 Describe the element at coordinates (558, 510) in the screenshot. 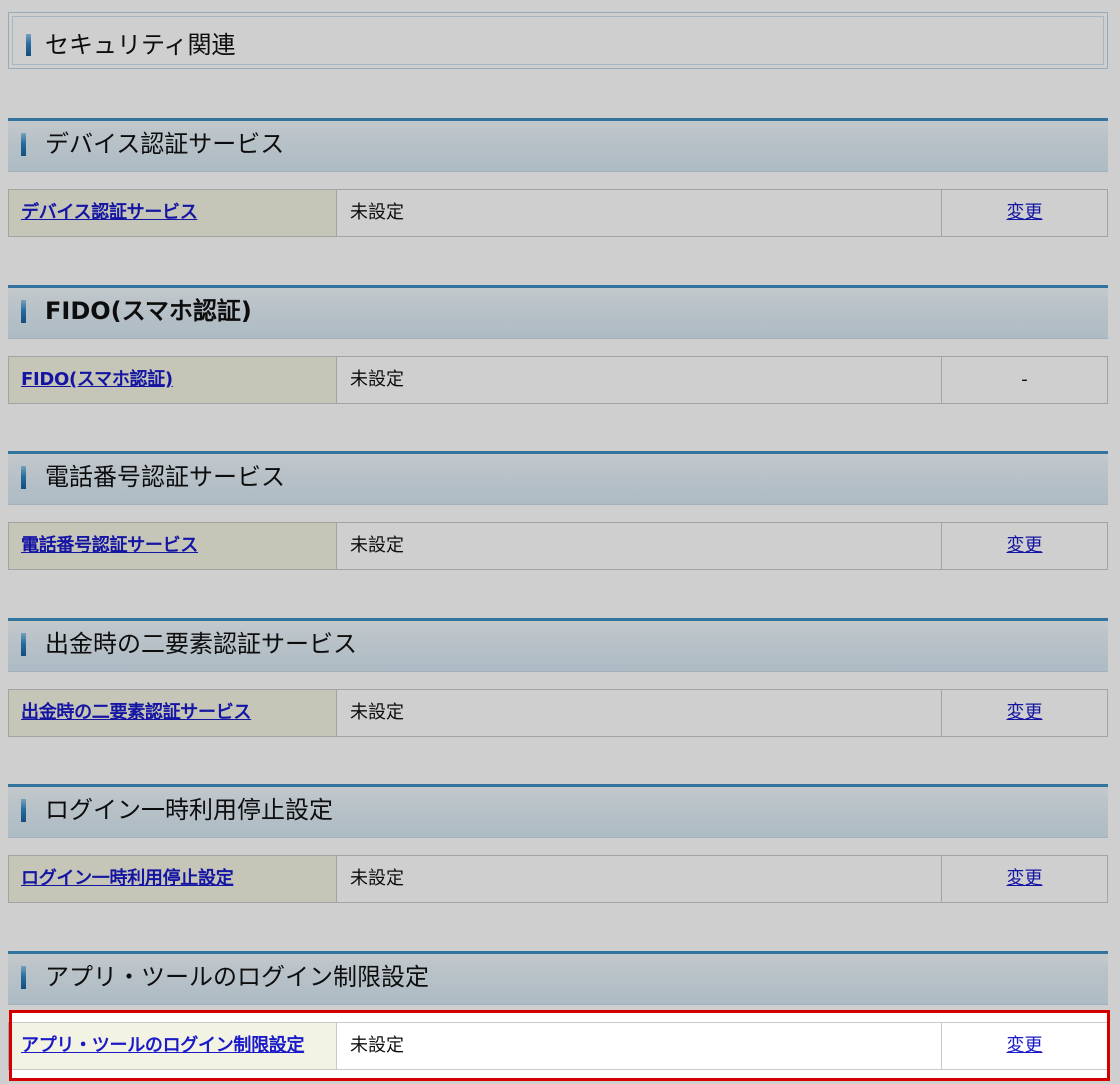

I see `section-phone-auth: 電話番号認証サービス 電話番号認証サービス 未設定 変更` at that location.